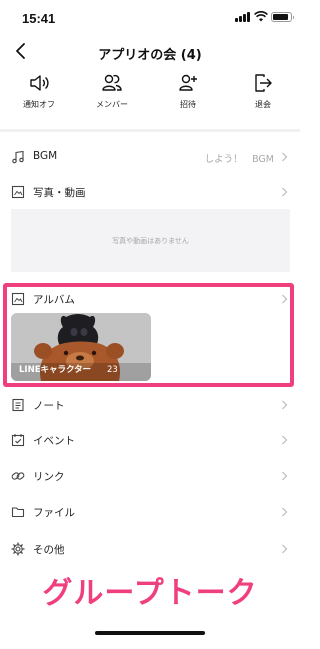 This screenshot has width=320, height=649. What do you see at coordinates (150, 55) in the screenshot?
I see `page-title: アプリオの会 (4)` at bounding box center [150, 55].